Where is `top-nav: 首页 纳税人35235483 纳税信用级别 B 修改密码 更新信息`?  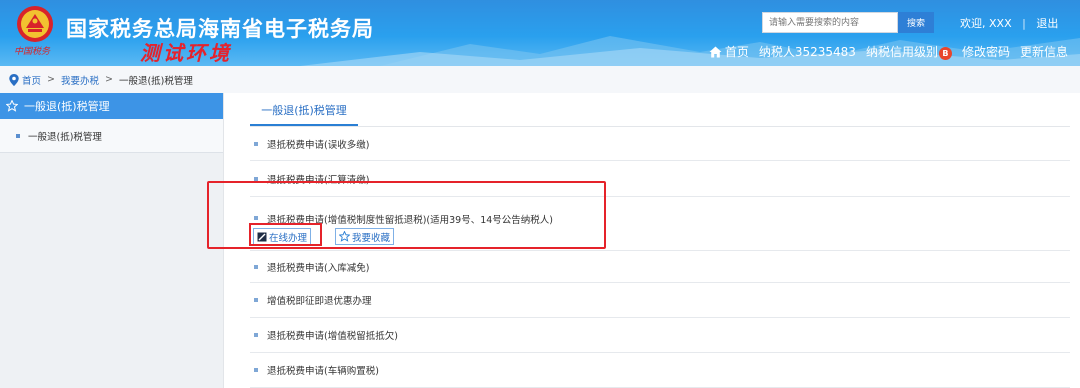
top-nav: 首页 纳税人35235483 纳税信用级别 B 修改密码 更新信息 is located at coordinates (888, 51).